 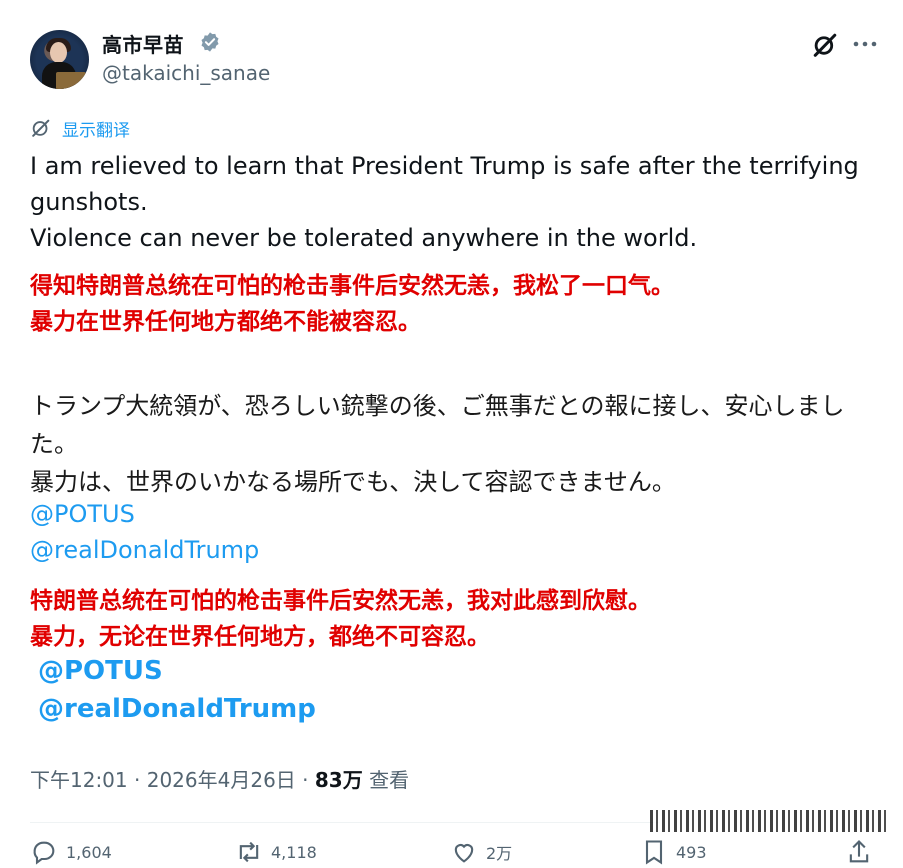 What do you see at coordinates (340, 601) in the screenshot?
I see `annotation-line: 特朗普总统在可怕的枪击事件后安然无恙，我对此感到欣慰。` at bounding box center [340, 601].